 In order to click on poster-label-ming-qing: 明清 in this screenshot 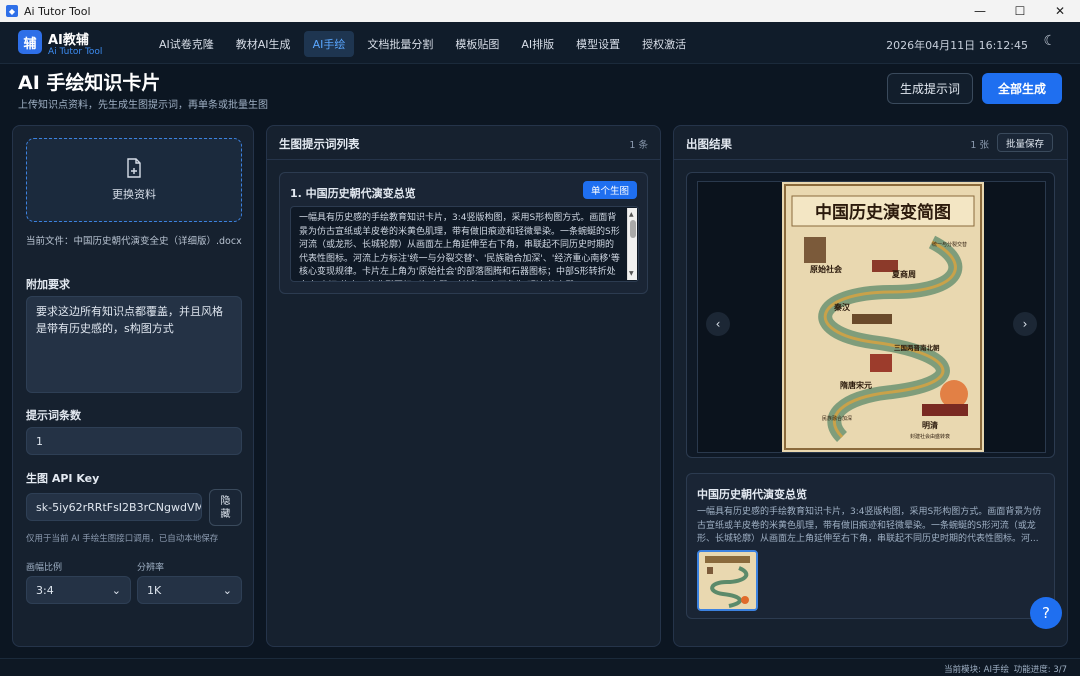, I will do `click(930, 425)`.